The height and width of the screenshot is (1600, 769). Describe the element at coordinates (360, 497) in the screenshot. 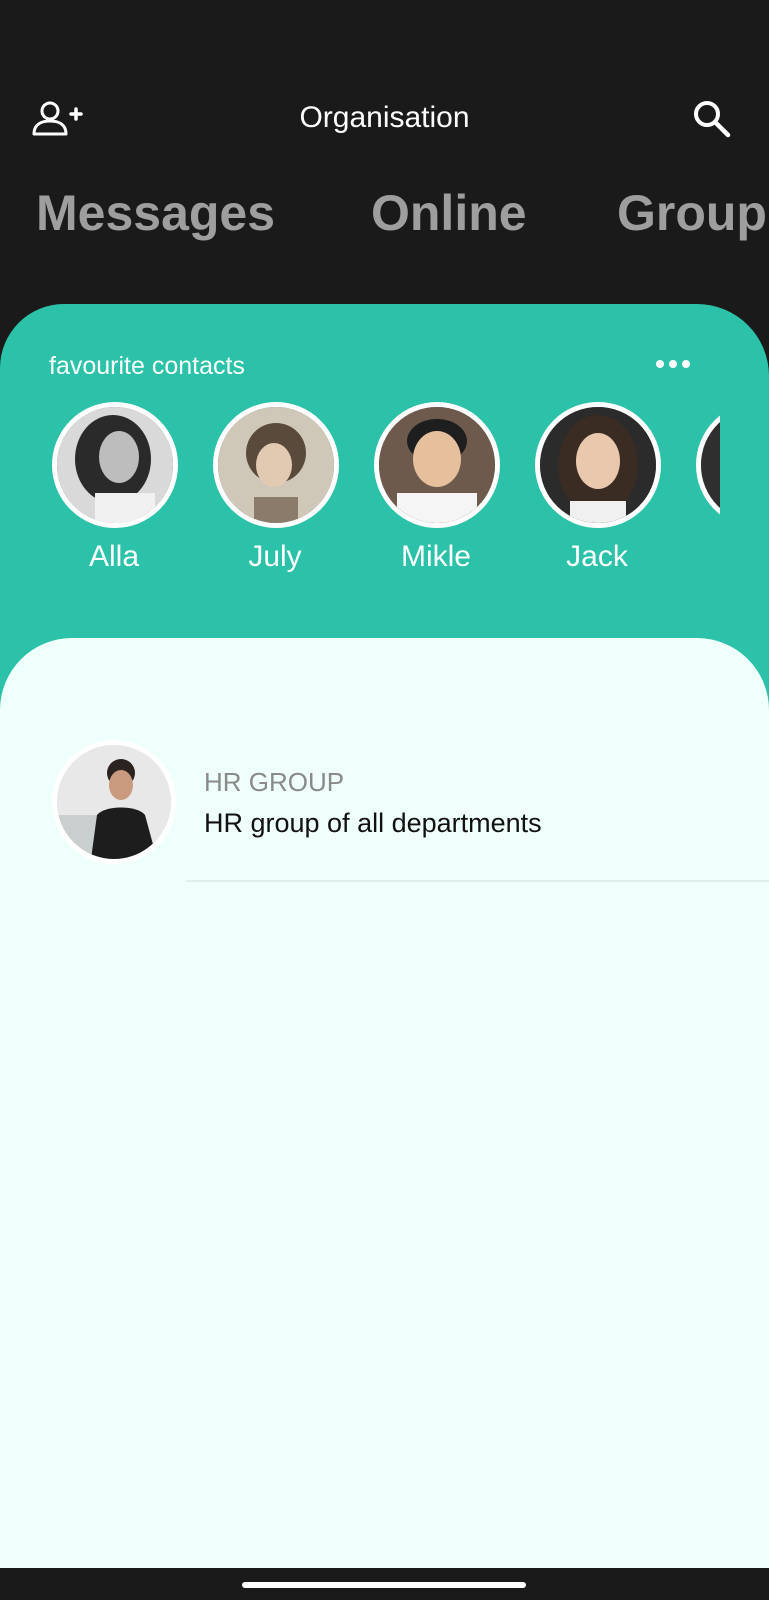

I see `favourite-contacts-list: Alla July Mikle Jack` at that location.